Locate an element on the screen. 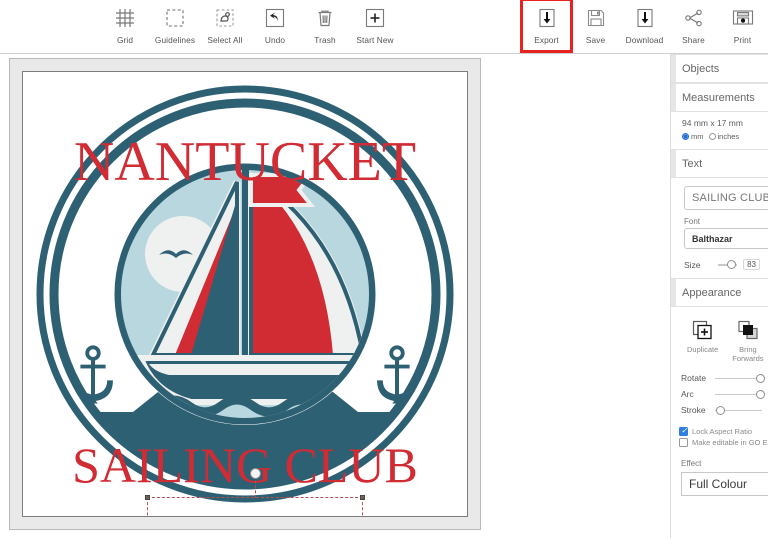 This screenshot has height=538, width=768. font-label: Font is located at coordinates (692, 221).